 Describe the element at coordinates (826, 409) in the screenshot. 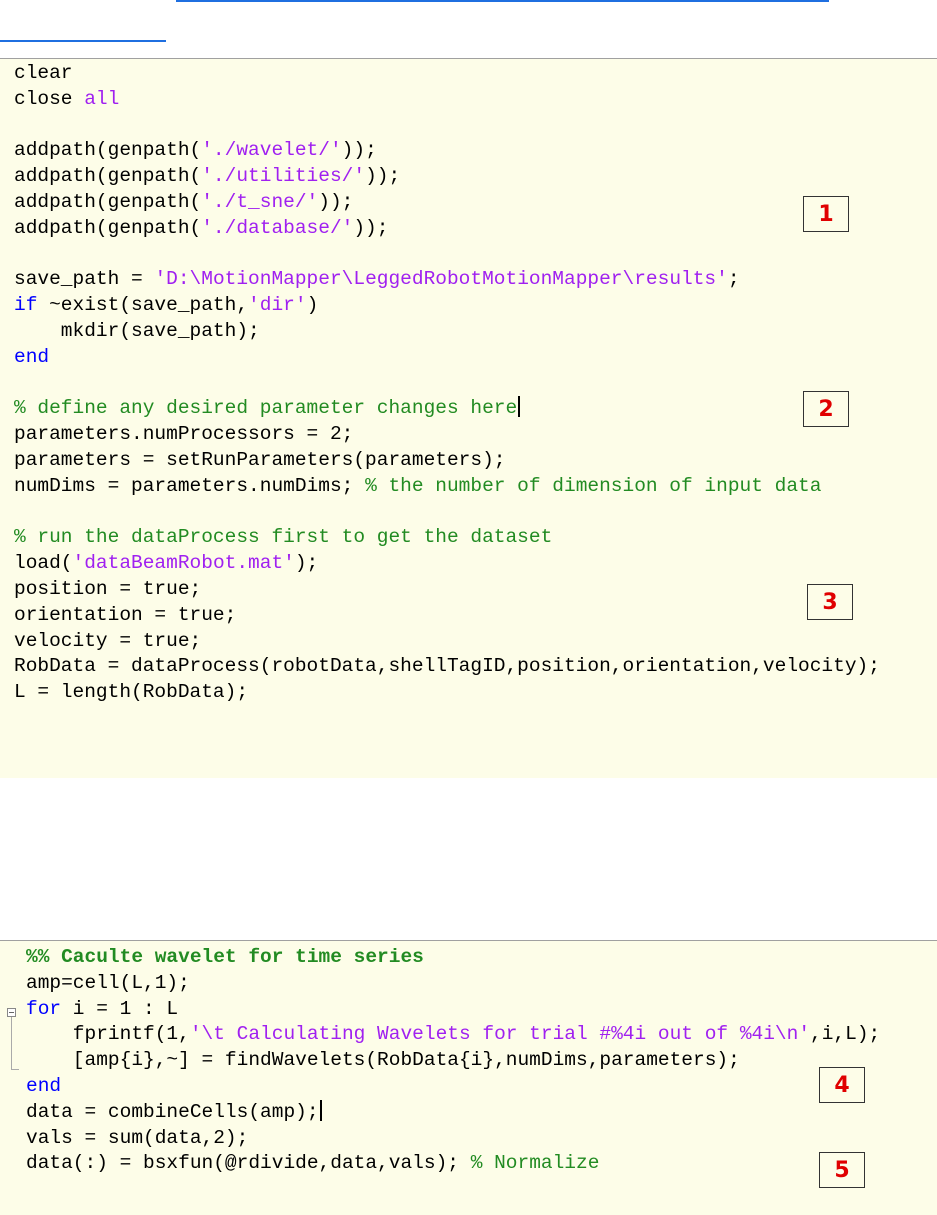

I see `annotation-badge-2: 2` at that location.